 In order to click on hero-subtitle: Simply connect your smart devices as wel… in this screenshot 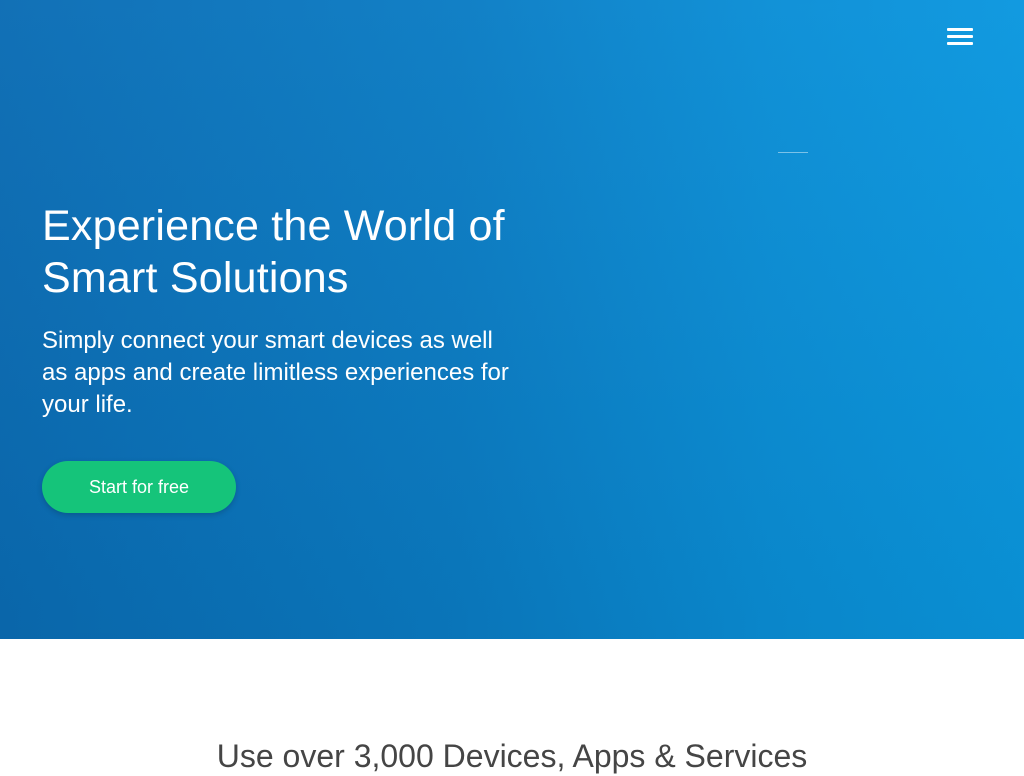, I will do `click(275, 372)`.